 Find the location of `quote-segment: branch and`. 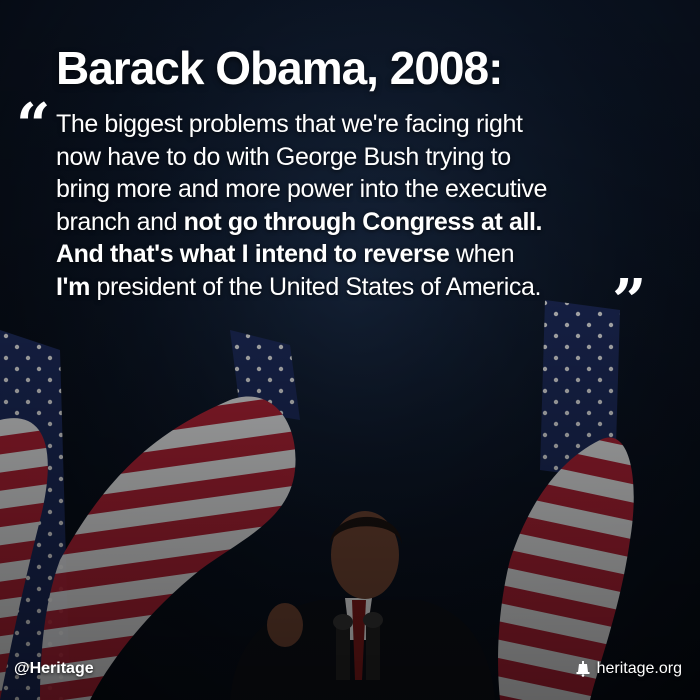

quote-segment: branch and is located at coordinates (120, 221).